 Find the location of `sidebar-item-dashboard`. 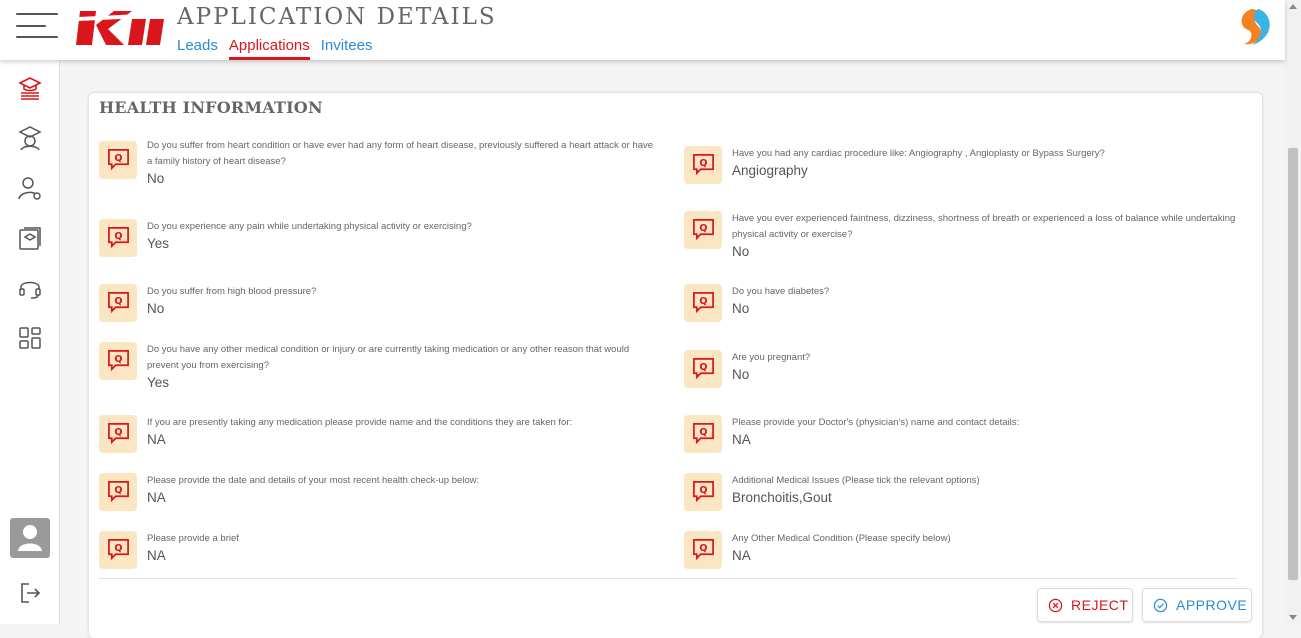

sidebar-item-dashboard is located at coordinates (30, 338).